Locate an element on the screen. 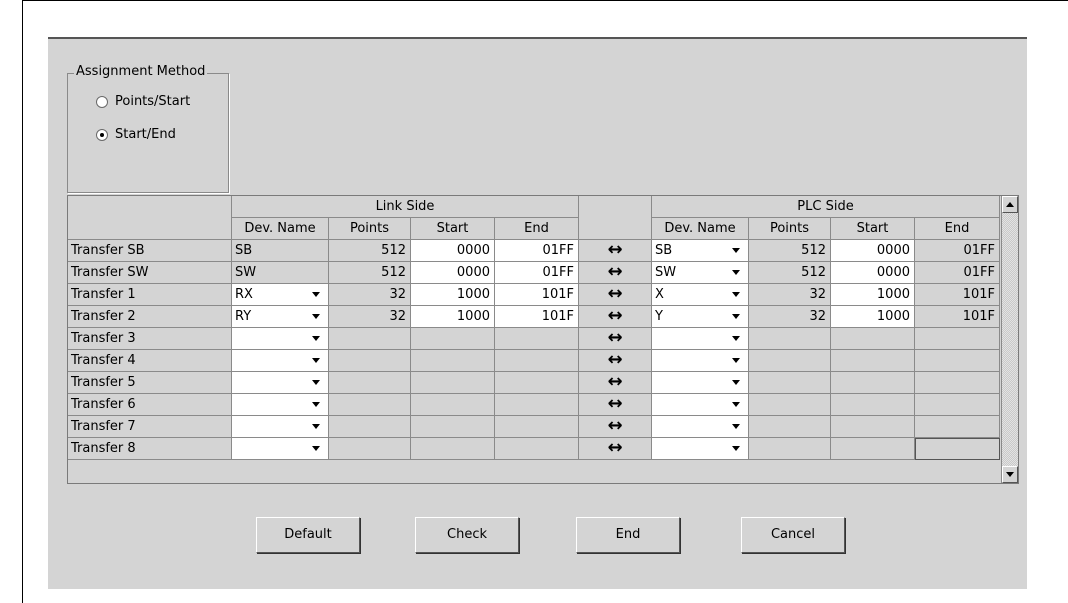  row-label: Transfer 4 is located at coordinates (150, 361).